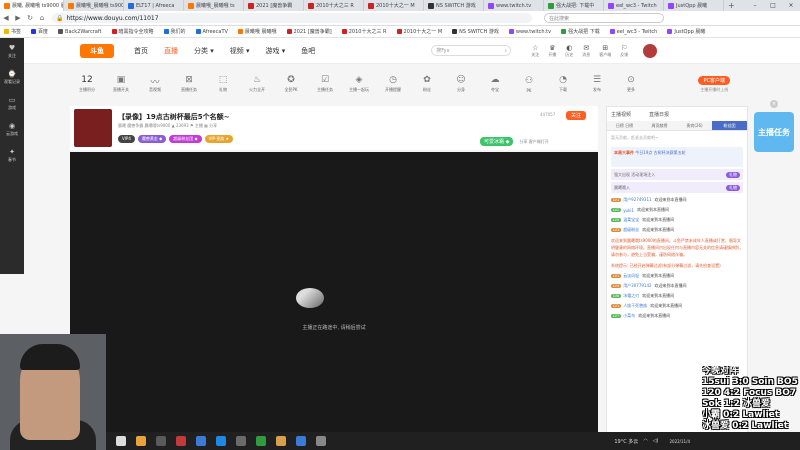 The width and height of the screenshot is (800, 450). What do you see at coordinates (152, 139) in the screenshot?
I see `room-tag: 魔兽黄金 ◆` at bounding box center [152, 139].